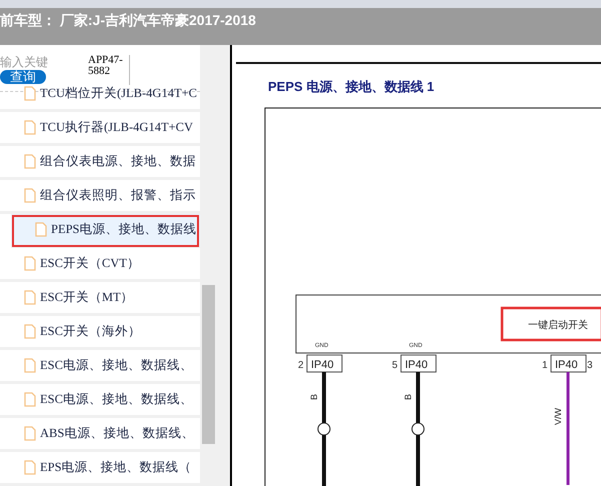 This screenshot has height=486, width=601. I want to click on pin-number: 3, so click(590, 365).